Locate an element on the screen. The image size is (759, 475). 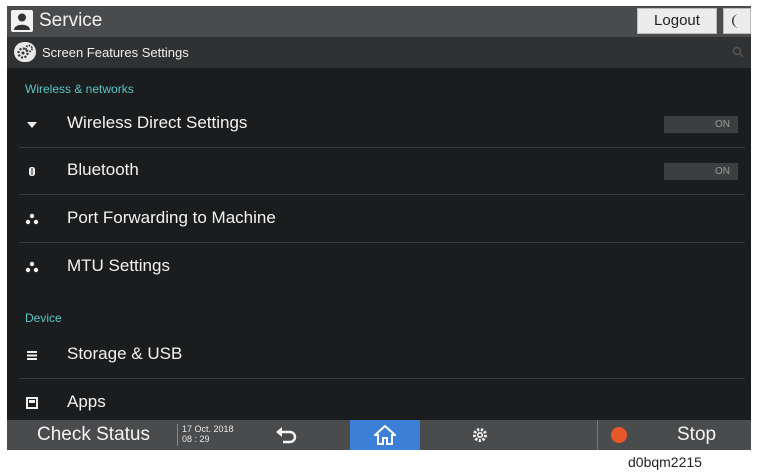
check-status-button: Check Status is located at coordinates (93, 435).